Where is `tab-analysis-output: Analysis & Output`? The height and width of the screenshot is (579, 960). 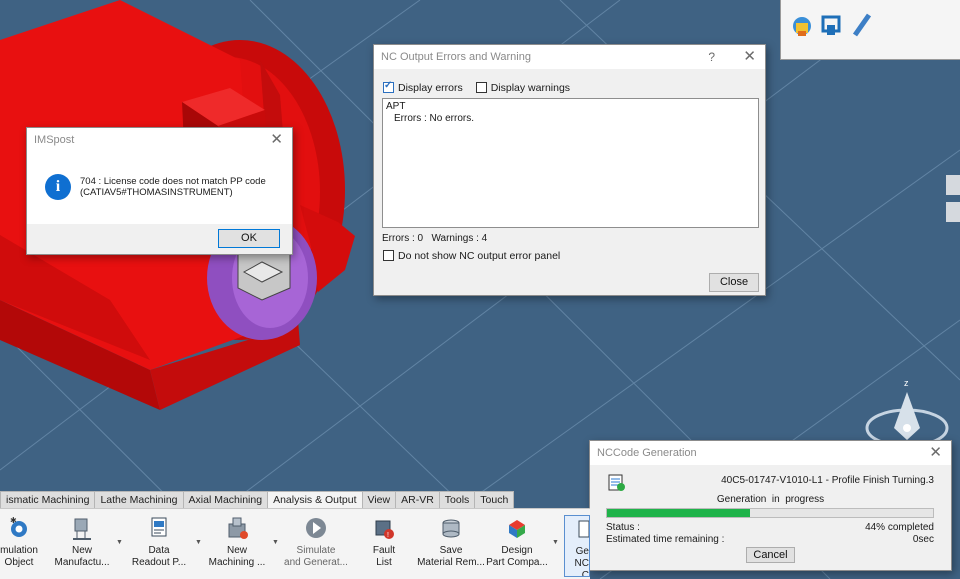
tab-analysis-output: Analysis & Output is located at coordinates (315, 499).